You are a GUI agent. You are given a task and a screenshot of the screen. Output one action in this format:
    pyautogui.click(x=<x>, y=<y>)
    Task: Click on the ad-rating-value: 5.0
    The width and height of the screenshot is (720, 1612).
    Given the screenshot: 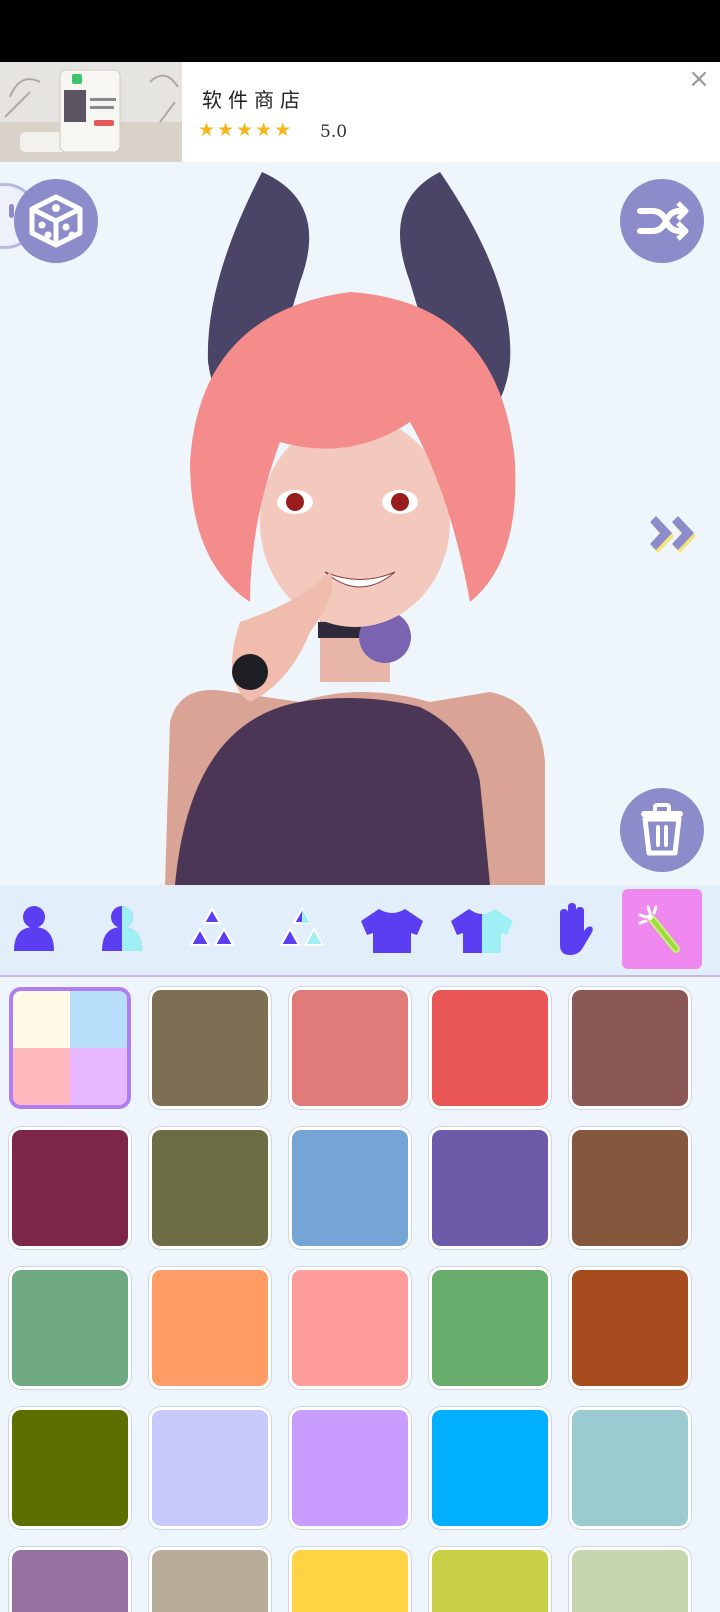 What is the action you would take?
    pyautogui.click(x=334, y=132)
    